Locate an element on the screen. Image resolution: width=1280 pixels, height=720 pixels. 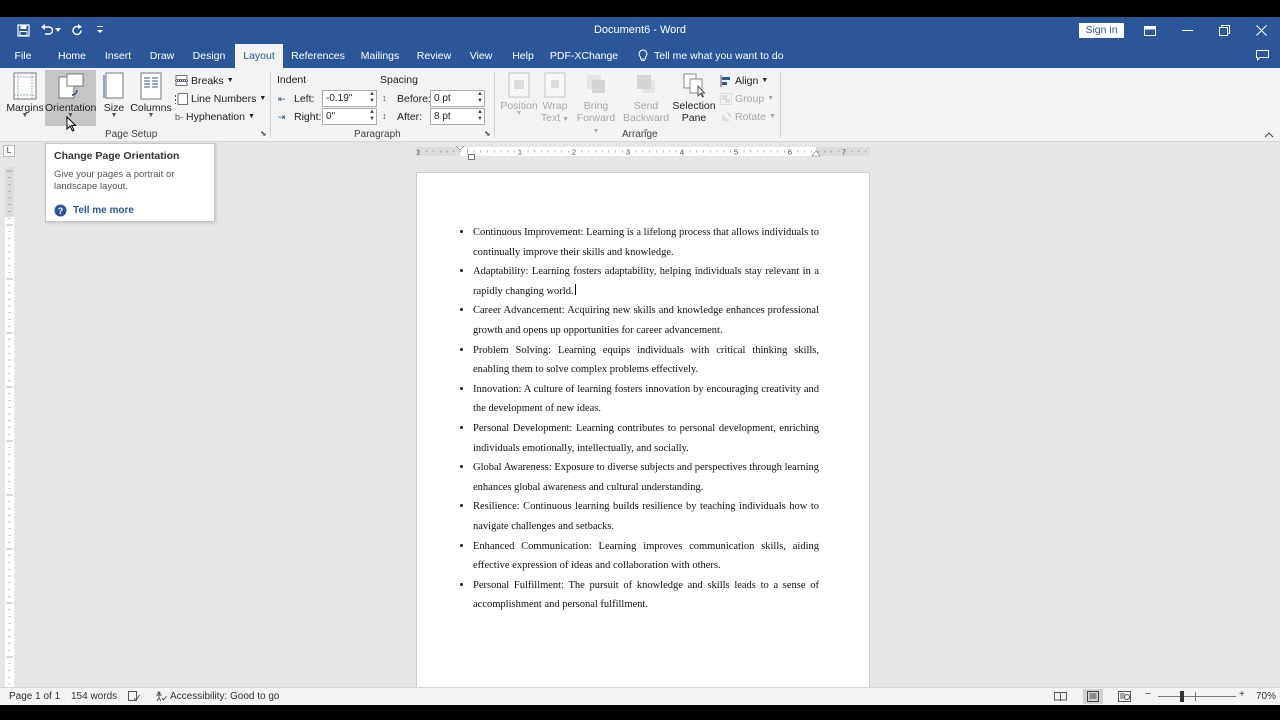
zoom-slider-thumb is located at coordinates (1182, 696).